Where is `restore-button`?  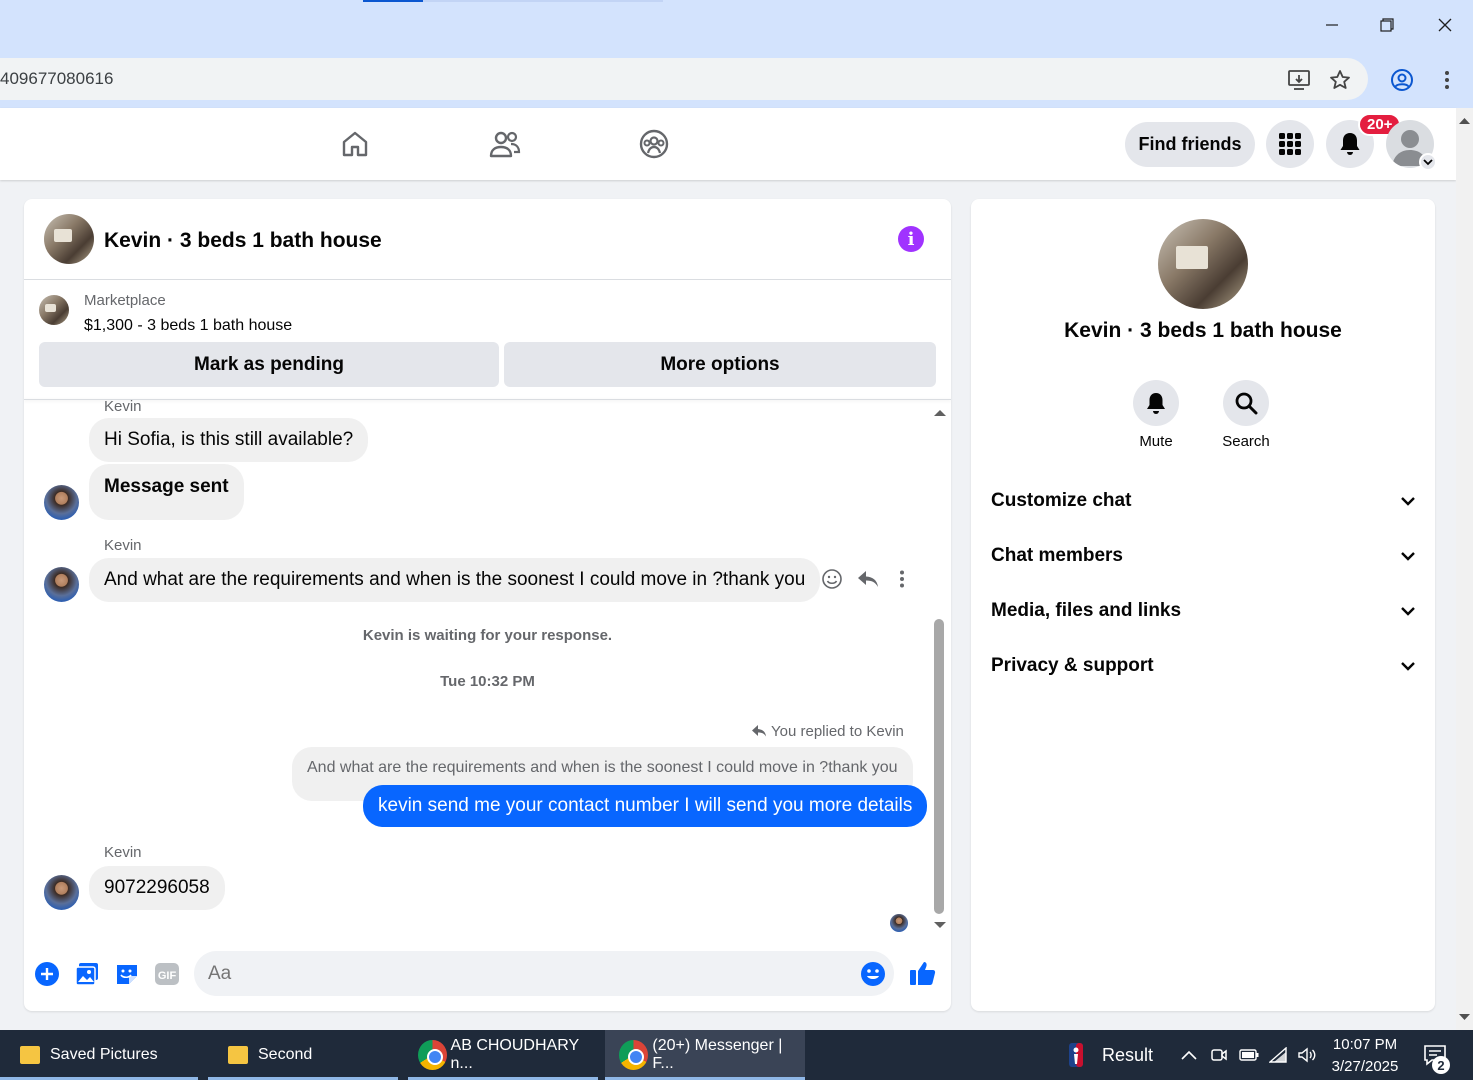 restore-button is located at coordinates (1387, 25).